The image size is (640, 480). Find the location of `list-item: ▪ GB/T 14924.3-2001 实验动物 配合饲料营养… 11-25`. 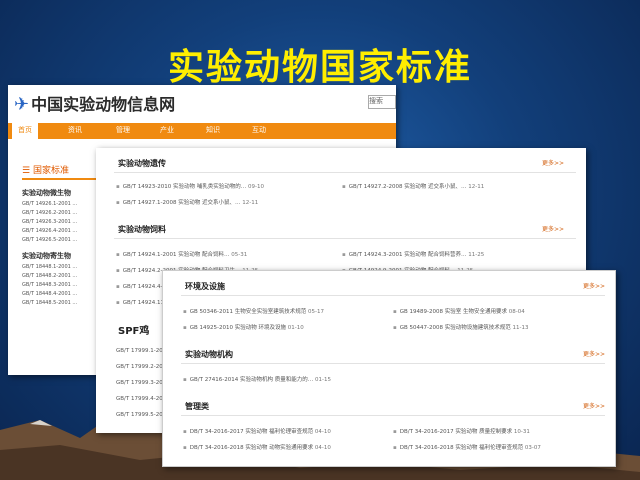

list-item: ▪ GB/T 14924.3-2001 实验动物 配合饲料营养… 11-25 is located at coordinates (413, 254).